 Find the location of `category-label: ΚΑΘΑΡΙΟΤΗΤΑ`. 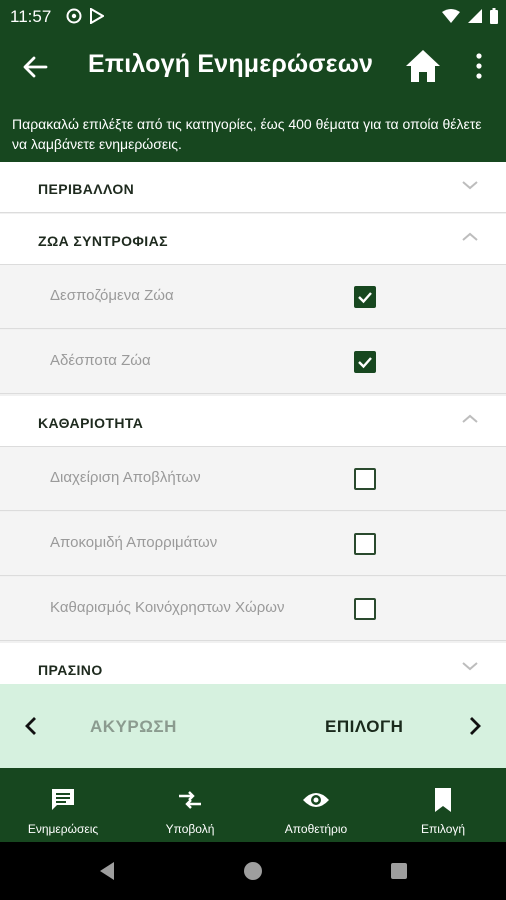

category-label: ΚΑΘΑΡΙΟΤΗΤΑ is located at coordinates (91, 423).